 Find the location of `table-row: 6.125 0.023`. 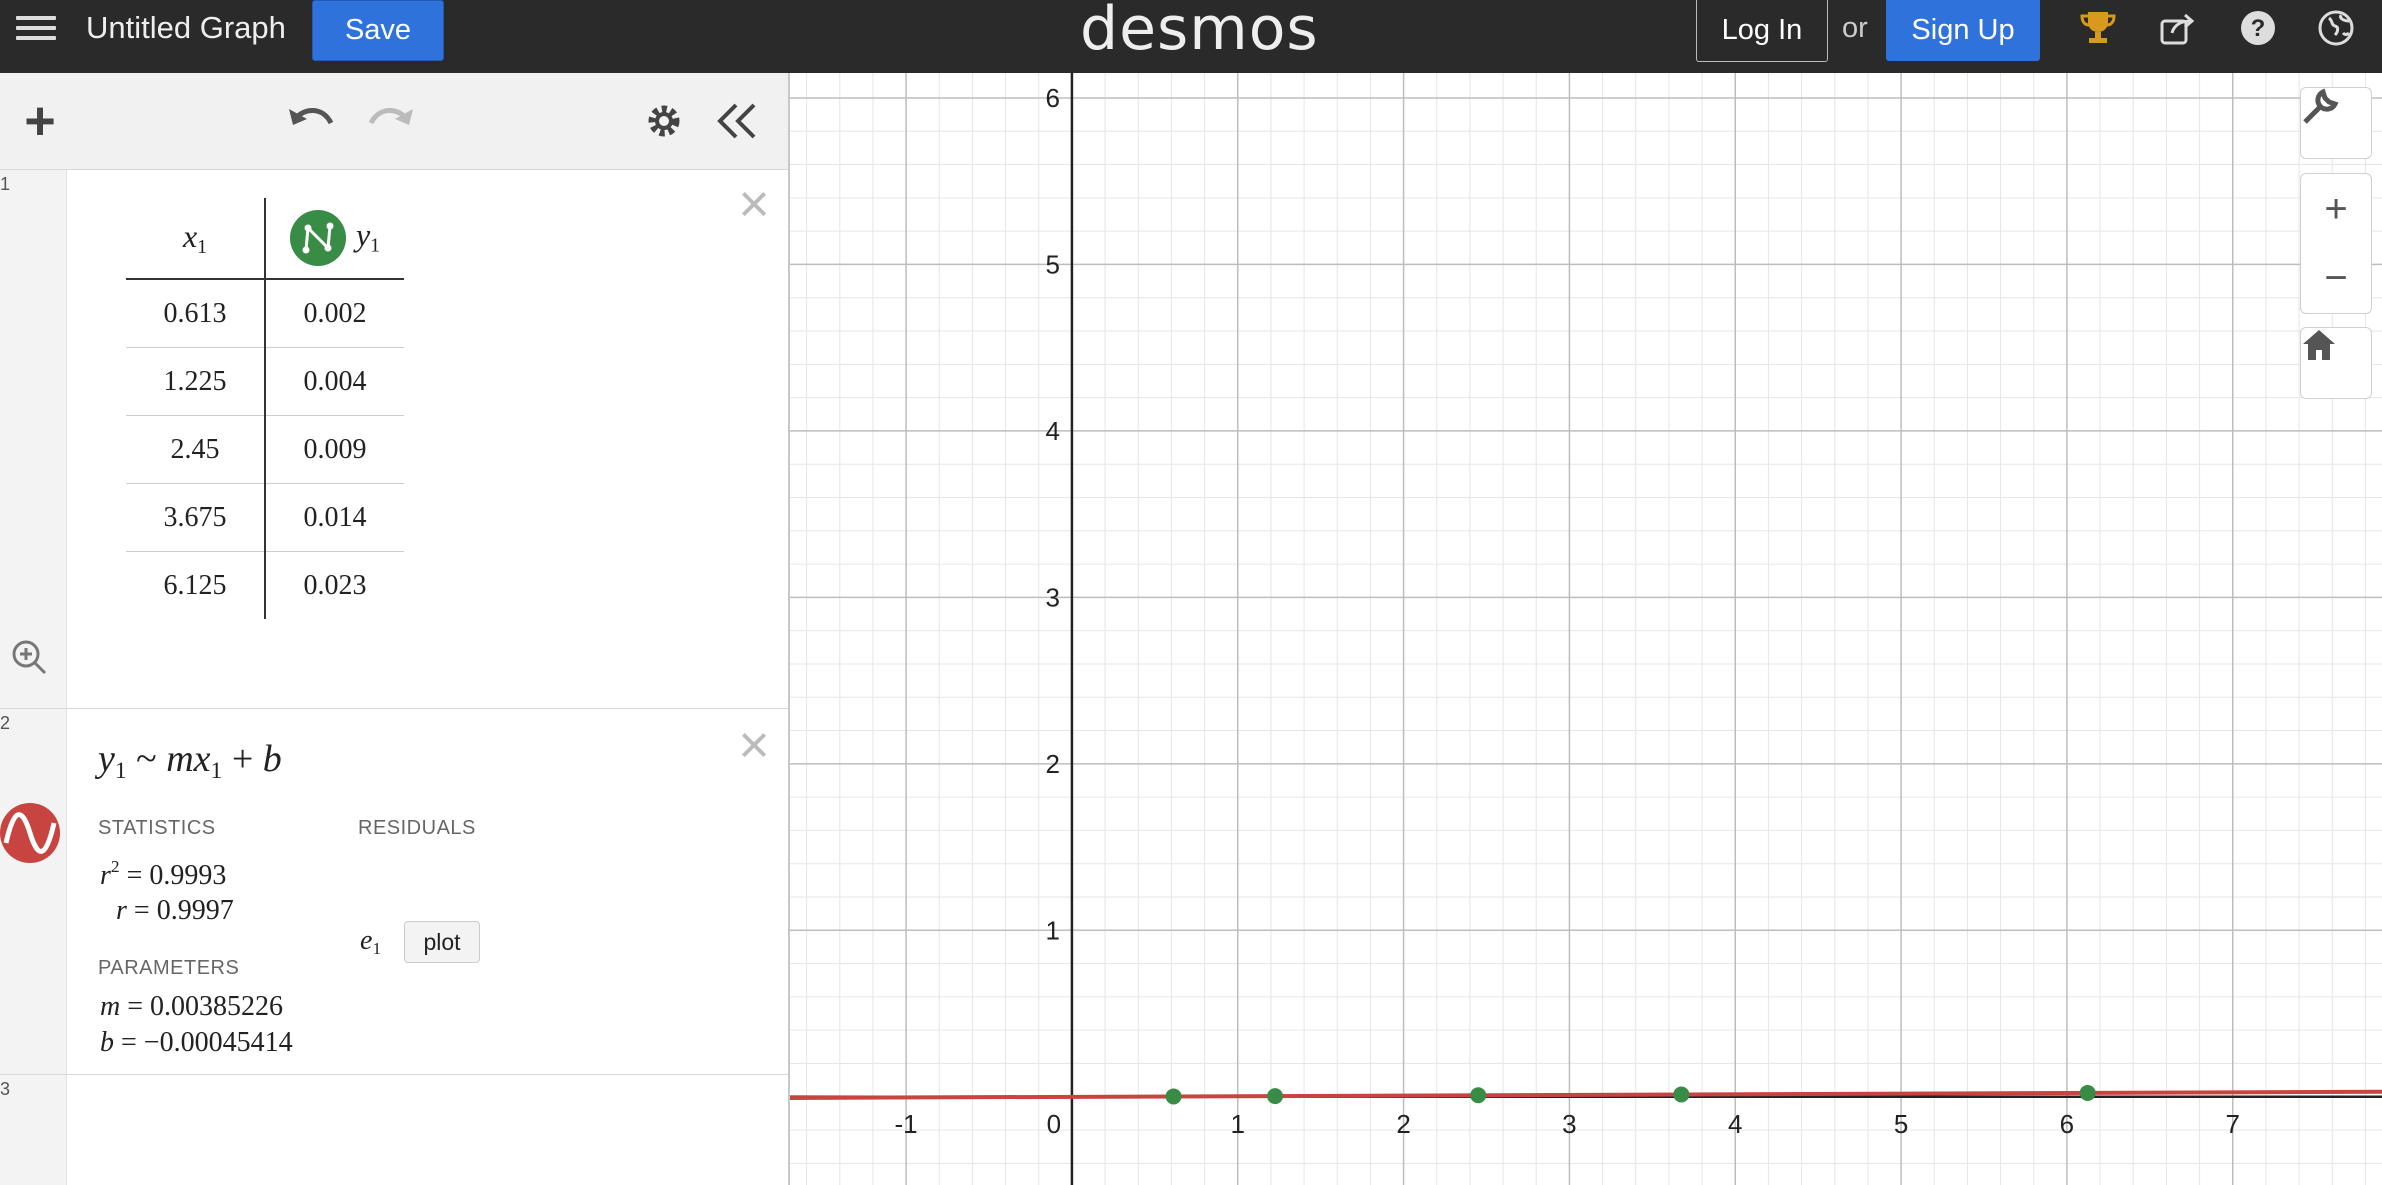

table-row: 6.125 0.023 is located at coordinates (265, 585).